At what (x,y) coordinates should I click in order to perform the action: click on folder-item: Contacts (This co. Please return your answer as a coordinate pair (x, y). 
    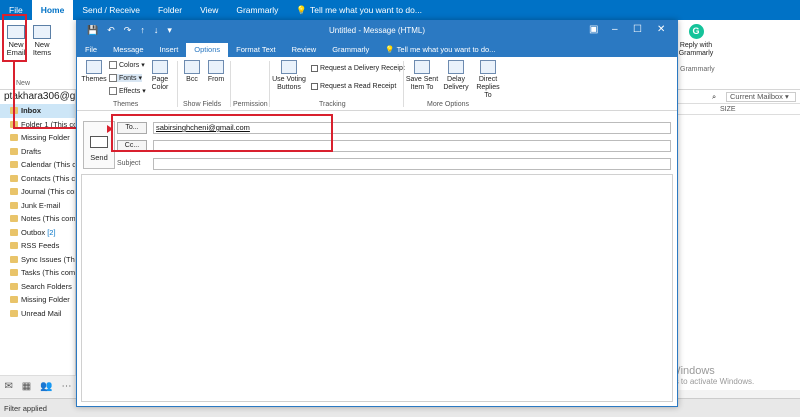
    Looking at the image, I should click on (37, 179).